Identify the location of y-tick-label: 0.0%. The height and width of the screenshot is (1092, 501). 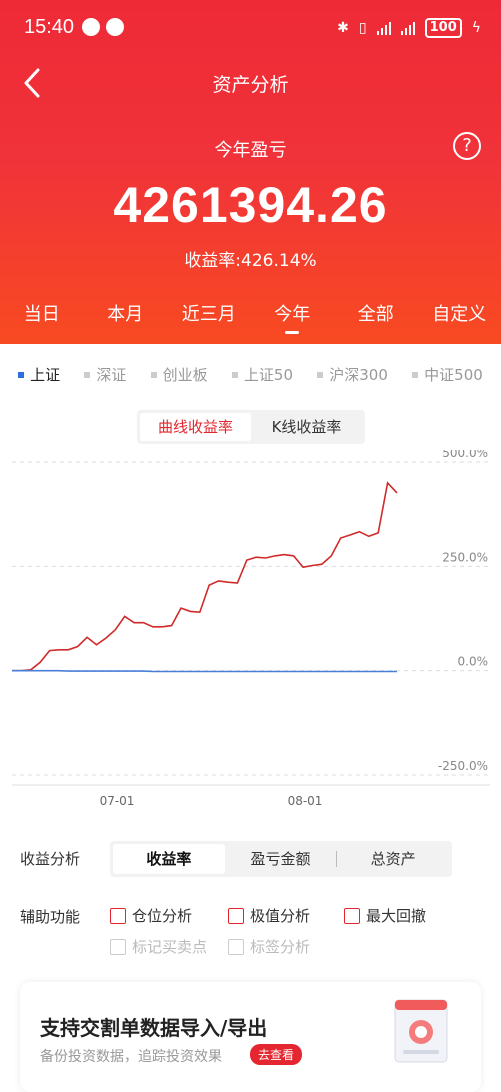
(473, 662).